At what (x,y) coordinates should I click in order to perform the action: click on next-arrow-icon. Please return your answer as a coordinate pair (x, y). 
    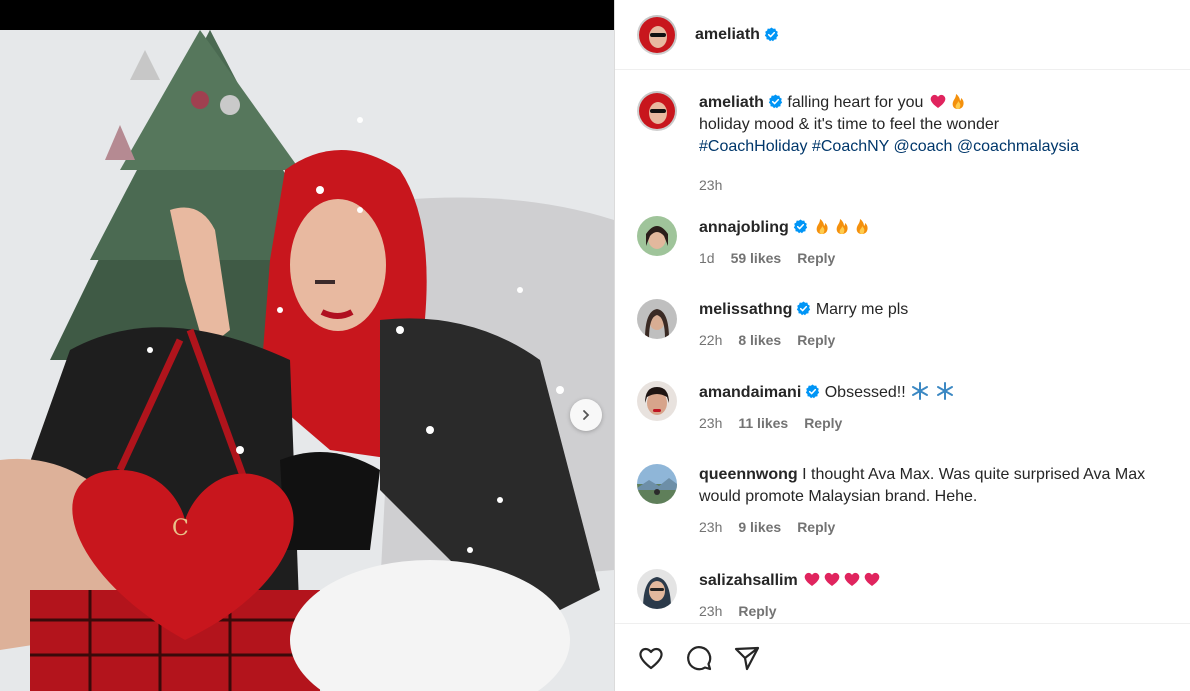
    Looking at the image, I should click on (586, 415).